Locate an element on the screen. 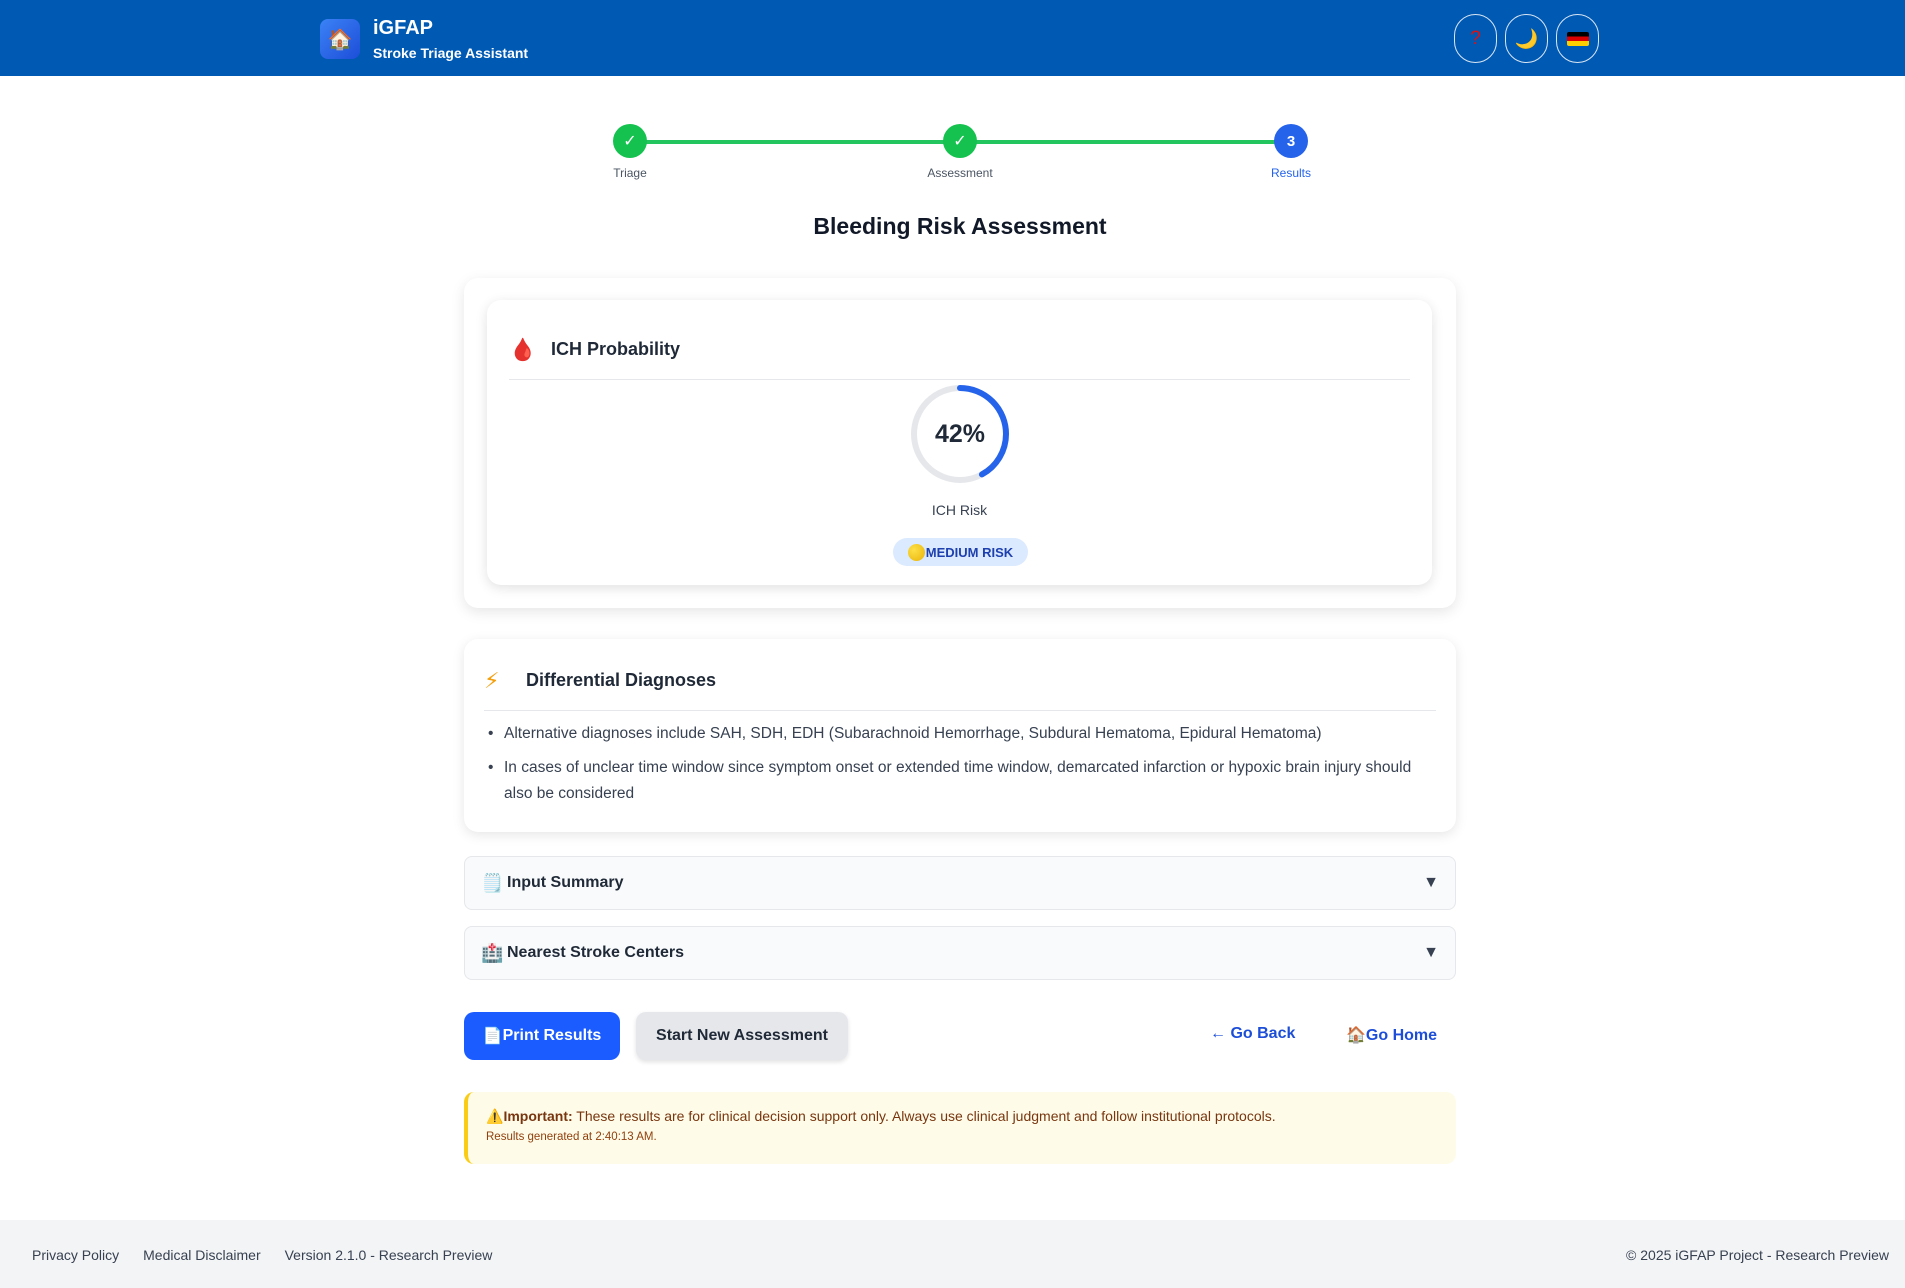 Image resolution: width=1905 pixels, height=1288 pixels. input-summary-label: Input Summary is located at coordinates (565, 882).